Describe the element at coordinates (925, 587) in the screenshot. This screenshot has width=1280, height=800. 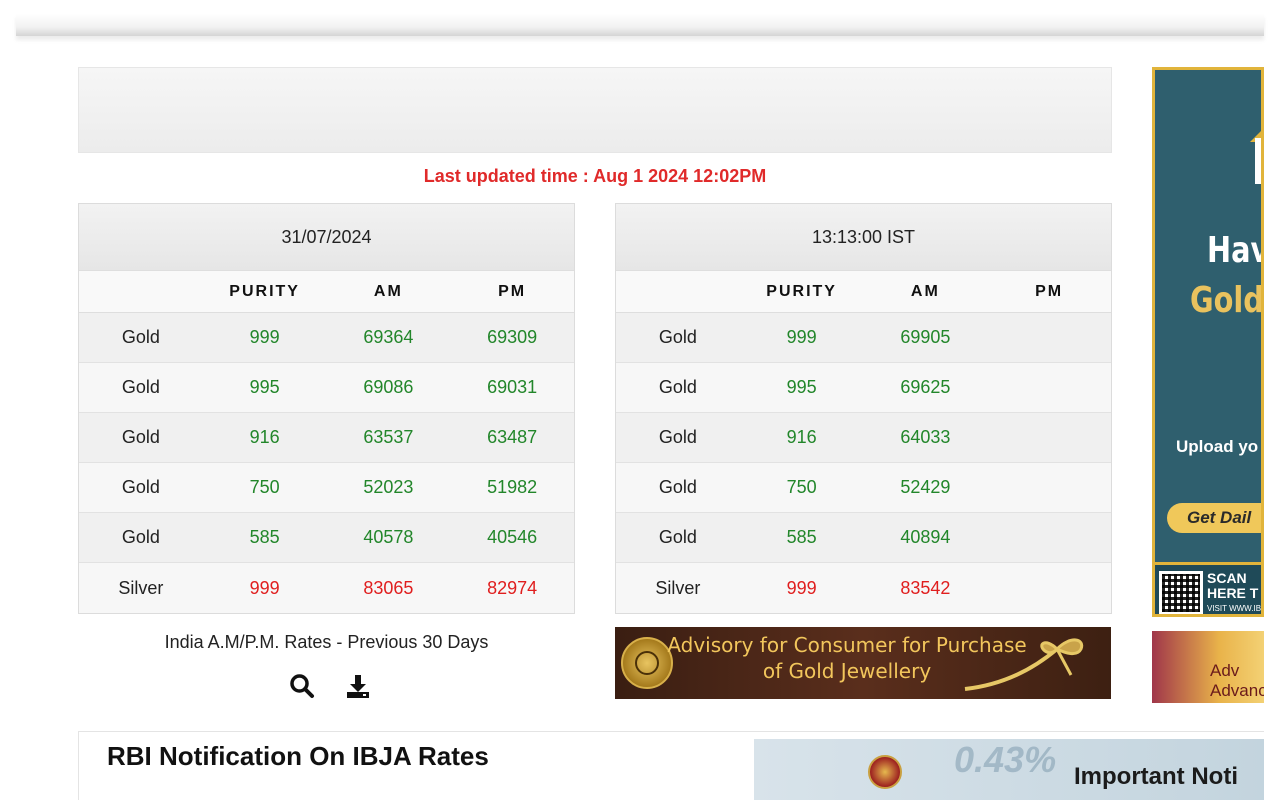
I see `am-rate-cell: 83542` at that location.